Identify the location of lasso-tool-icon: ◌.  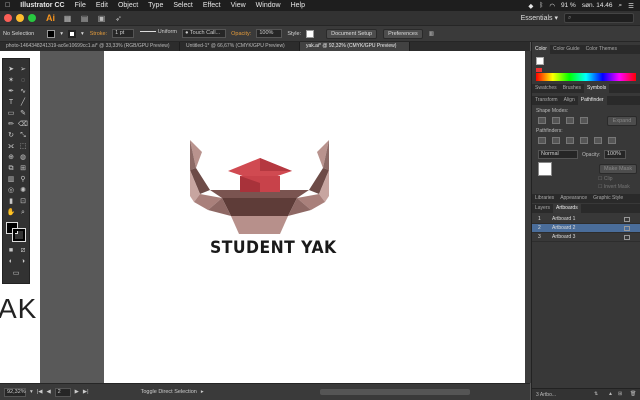
(23, 80).